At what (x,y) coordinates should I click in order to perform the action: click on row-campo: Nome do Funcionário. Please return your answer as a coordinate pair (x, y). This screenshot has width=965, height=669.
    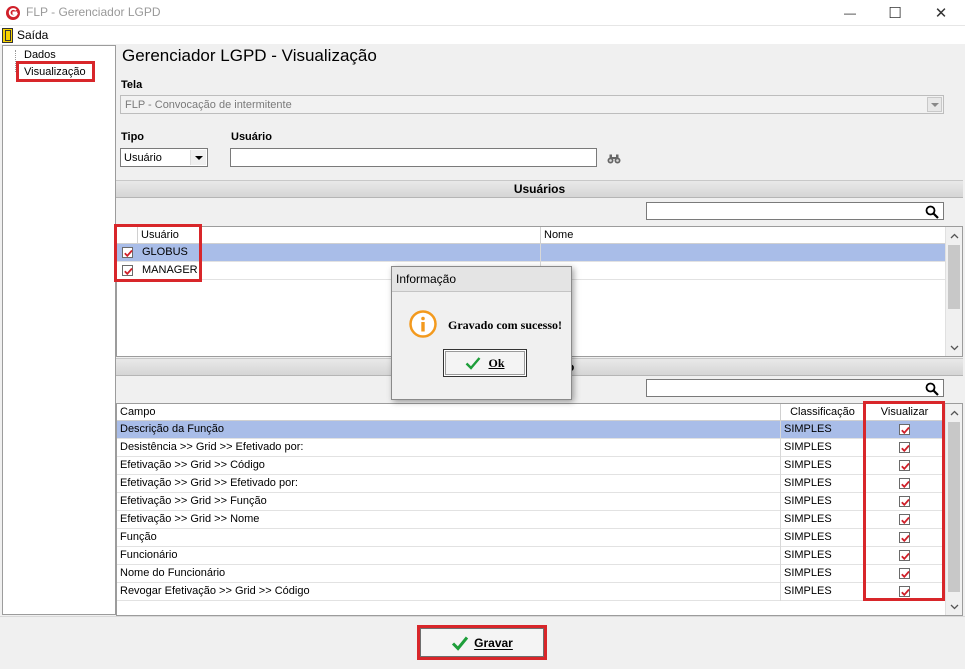
    Looking at the image, I should click on (449, 574).